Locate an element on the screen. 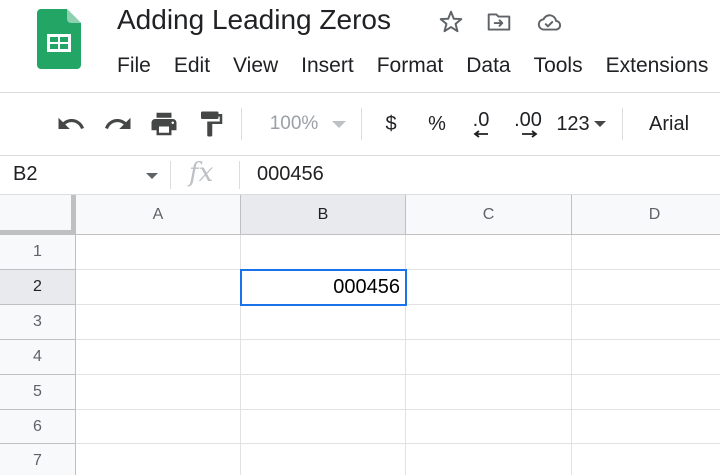  arrow-right-icon is located at coordinates (530, 134).